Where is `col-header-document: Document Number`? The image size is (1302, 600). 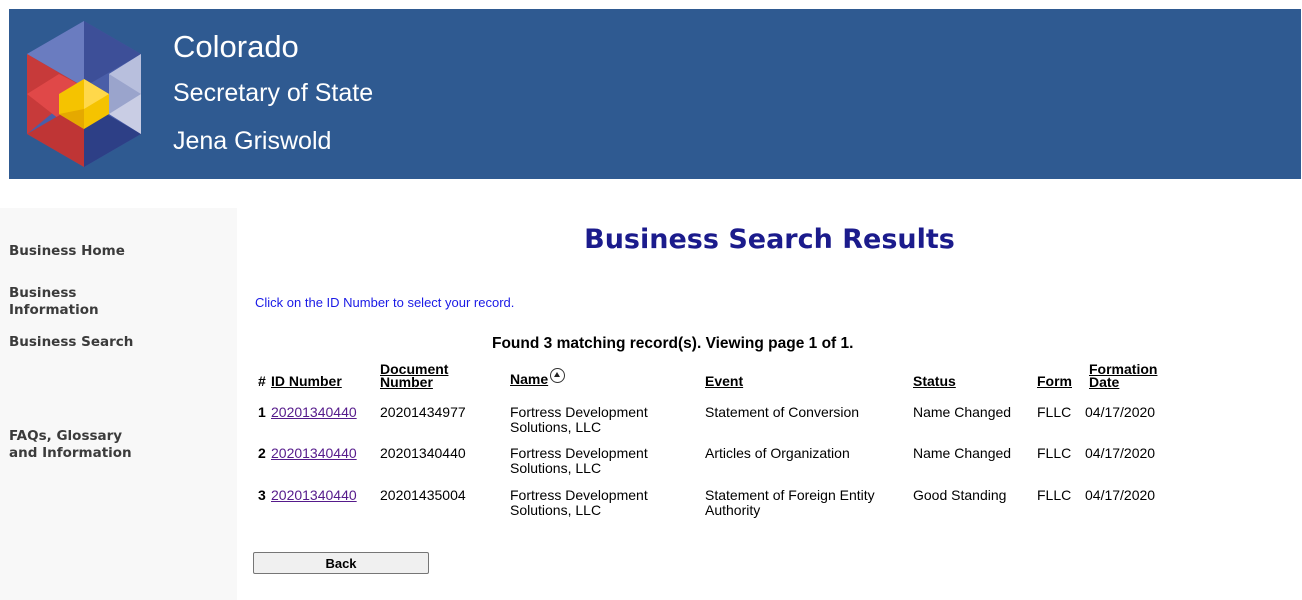
col-header-document: Document Number is located at coordinates (414, 375).